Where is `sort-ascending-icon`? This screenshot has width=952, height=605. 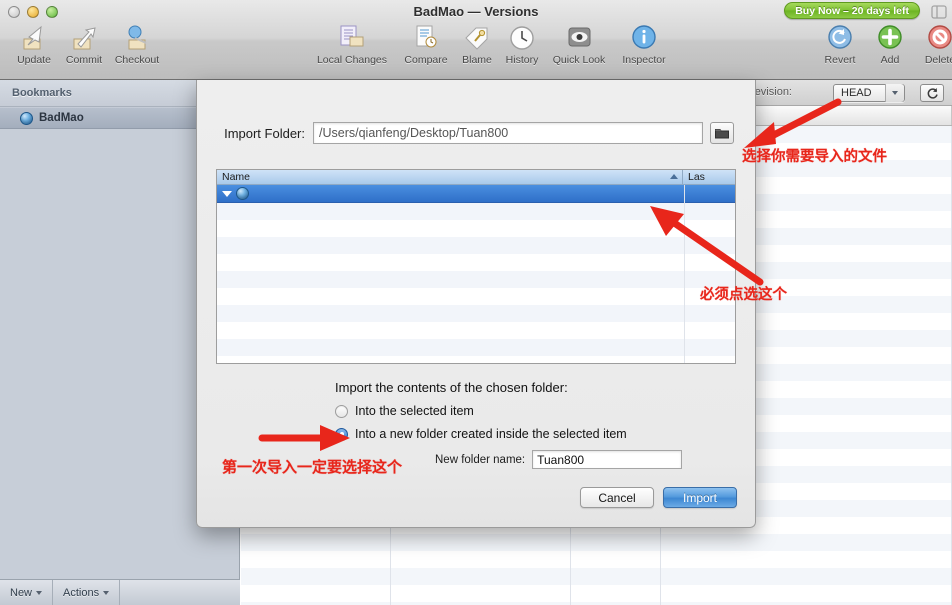 sort-ascending-icon is located at coordinates (674, 176).